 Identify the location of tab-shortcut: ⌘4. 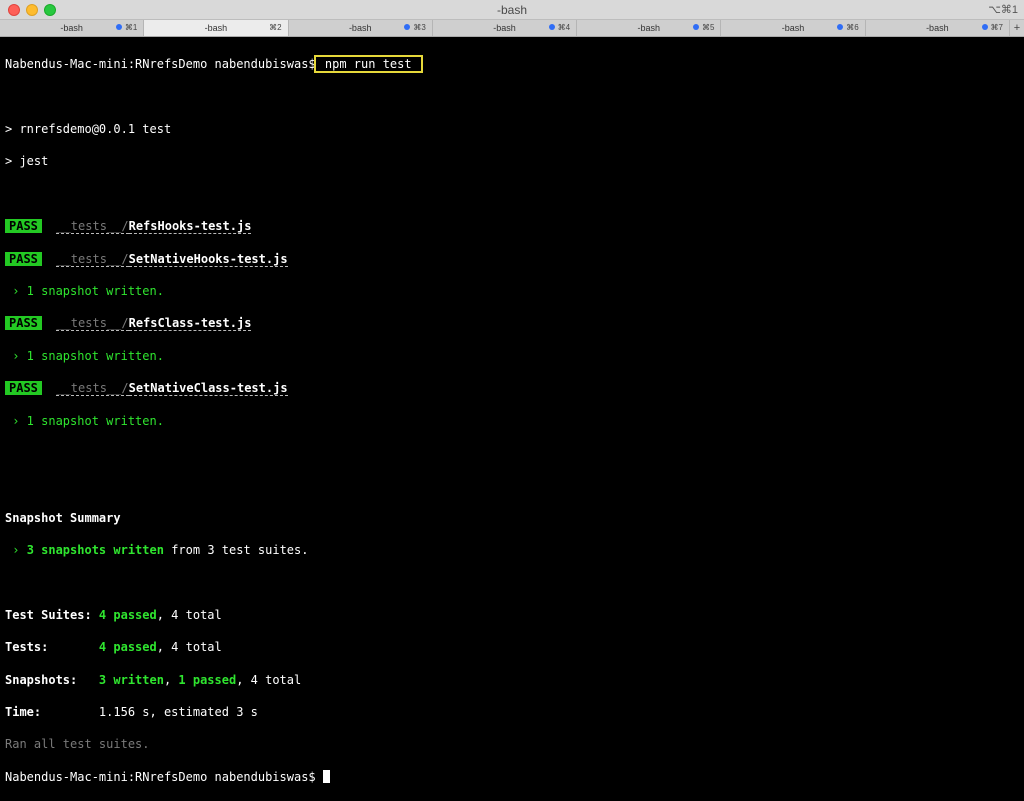
(564, 27).